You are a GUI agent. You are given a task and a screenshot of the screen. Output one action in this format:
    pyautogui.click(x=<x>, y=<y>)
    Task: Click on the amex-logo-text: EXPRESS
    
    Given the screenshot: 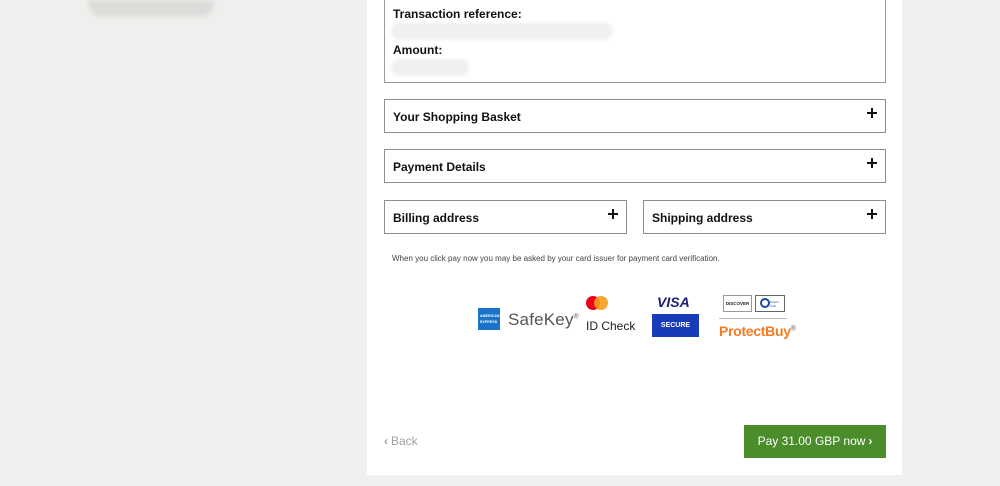 What is the action you would take?
    pyautogui.click(x=489, y=322)
    